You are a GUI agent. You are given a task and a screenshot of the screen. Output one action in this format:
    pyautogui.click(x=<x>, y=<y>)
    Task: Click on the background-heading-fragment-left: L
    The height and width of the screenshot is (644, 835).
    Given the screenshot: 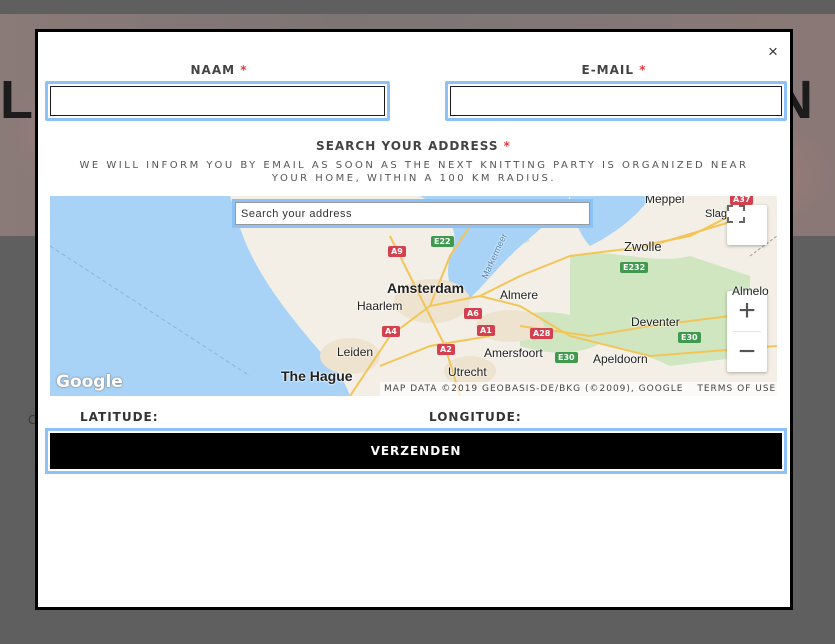 What is the action you would take?
    pyautogui.click(x=16, y=100)
    